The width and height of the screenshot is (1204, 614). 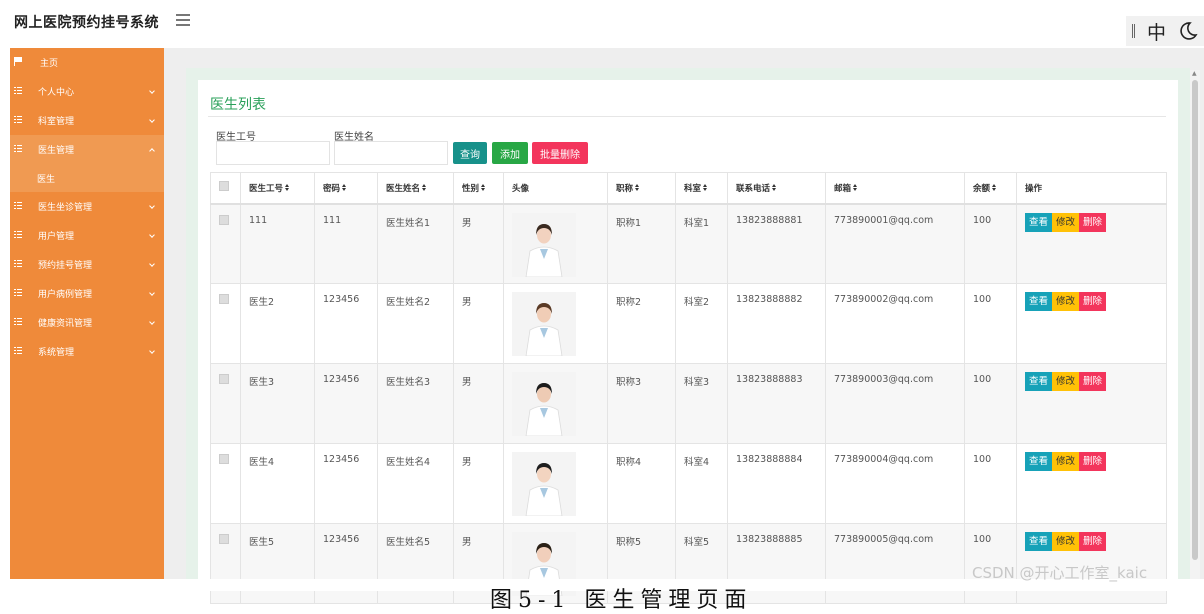 I want to click on column-header: 性别, so click(x=478, y=188).